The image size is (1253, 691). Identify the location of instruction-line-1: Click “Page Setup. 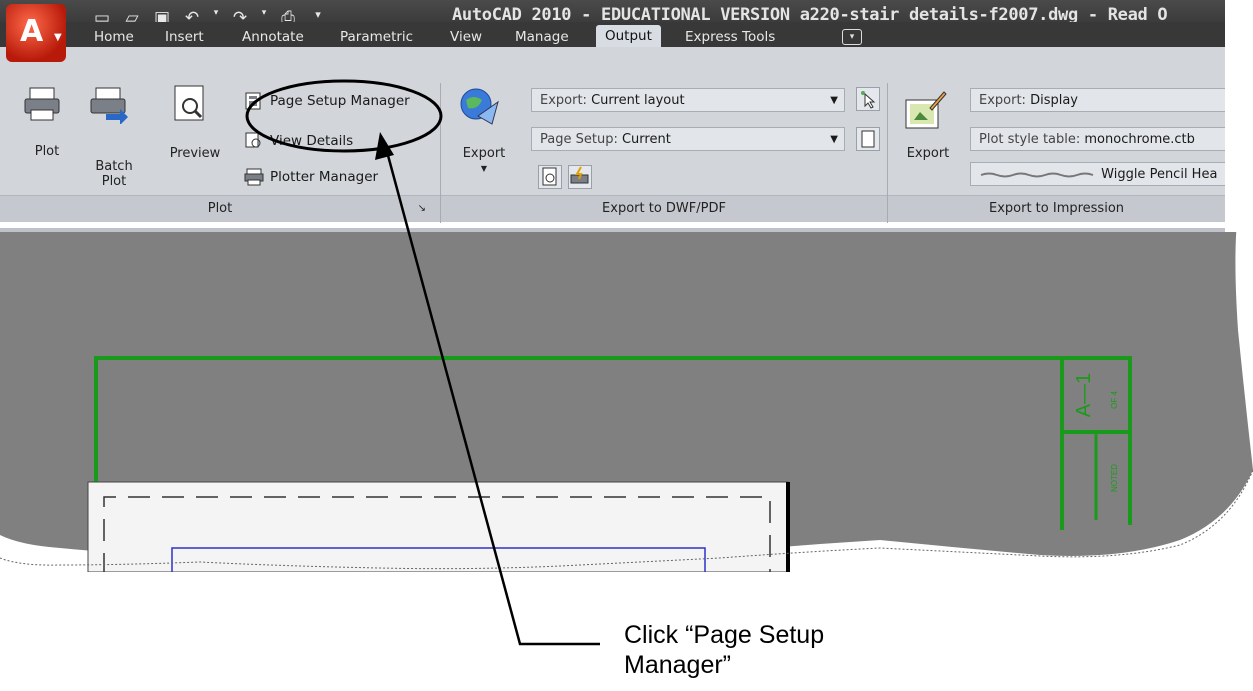
(724, 635).